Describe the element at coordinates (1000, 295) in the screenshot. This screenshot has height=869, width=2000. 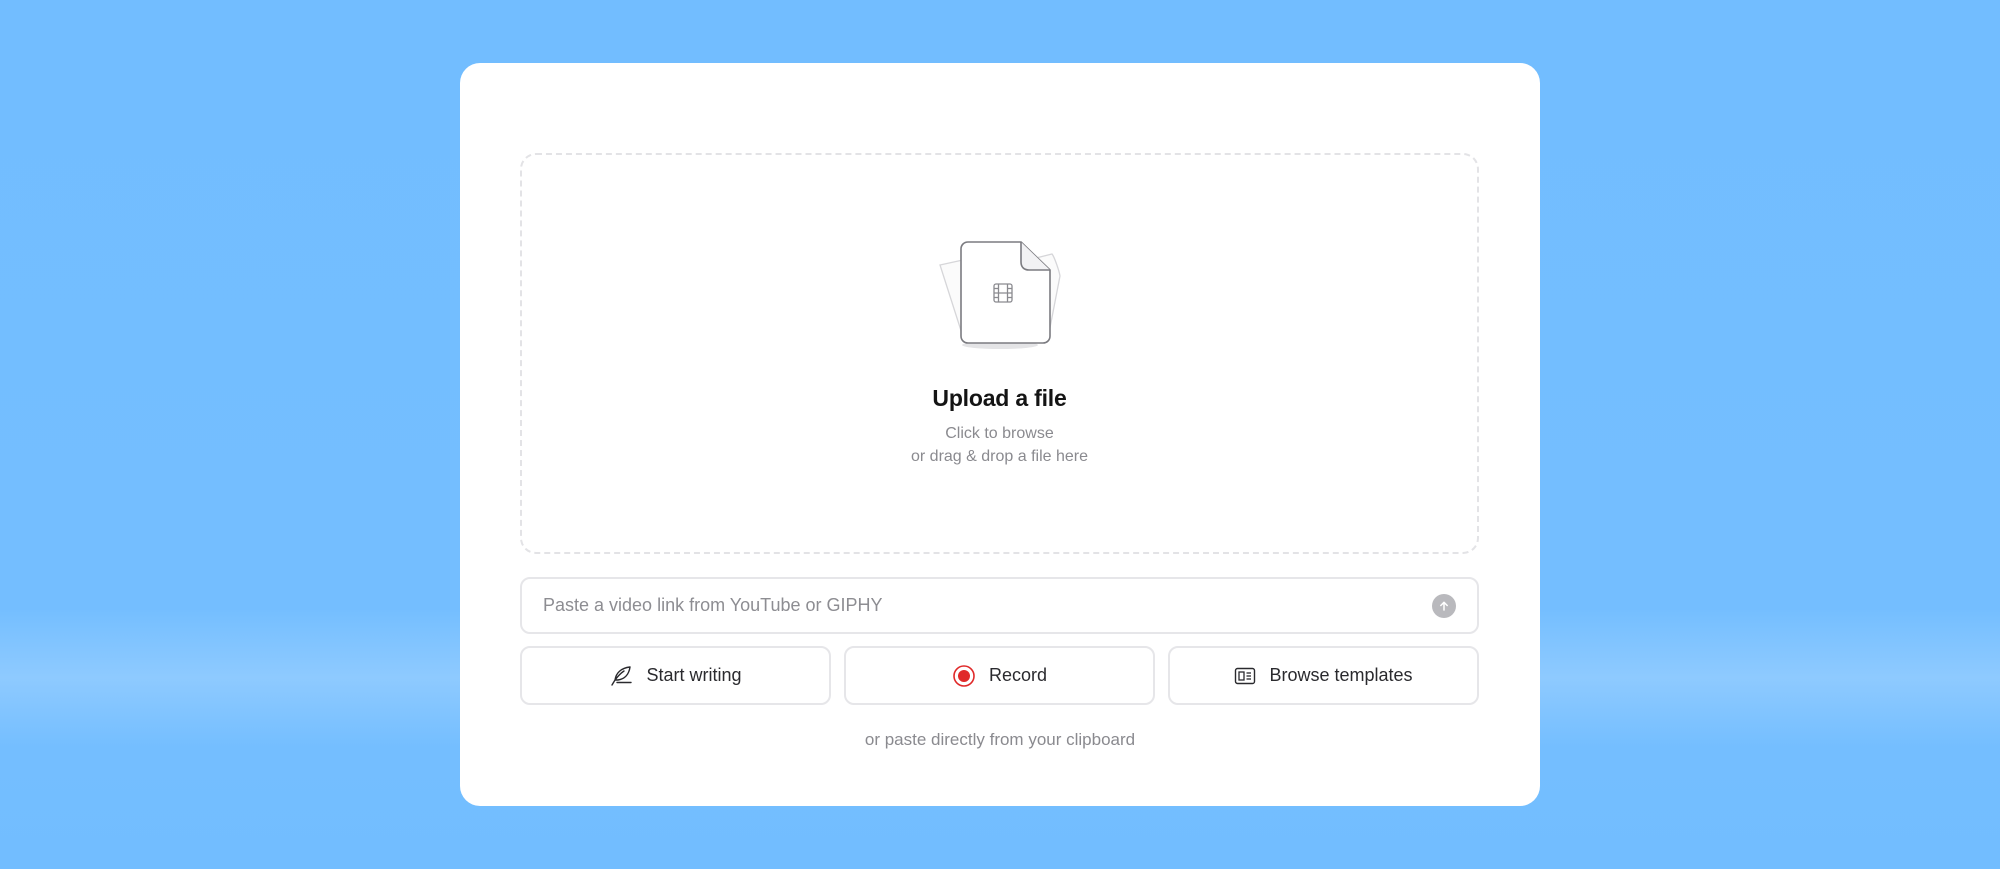
I see `video-file-icon` at that location.